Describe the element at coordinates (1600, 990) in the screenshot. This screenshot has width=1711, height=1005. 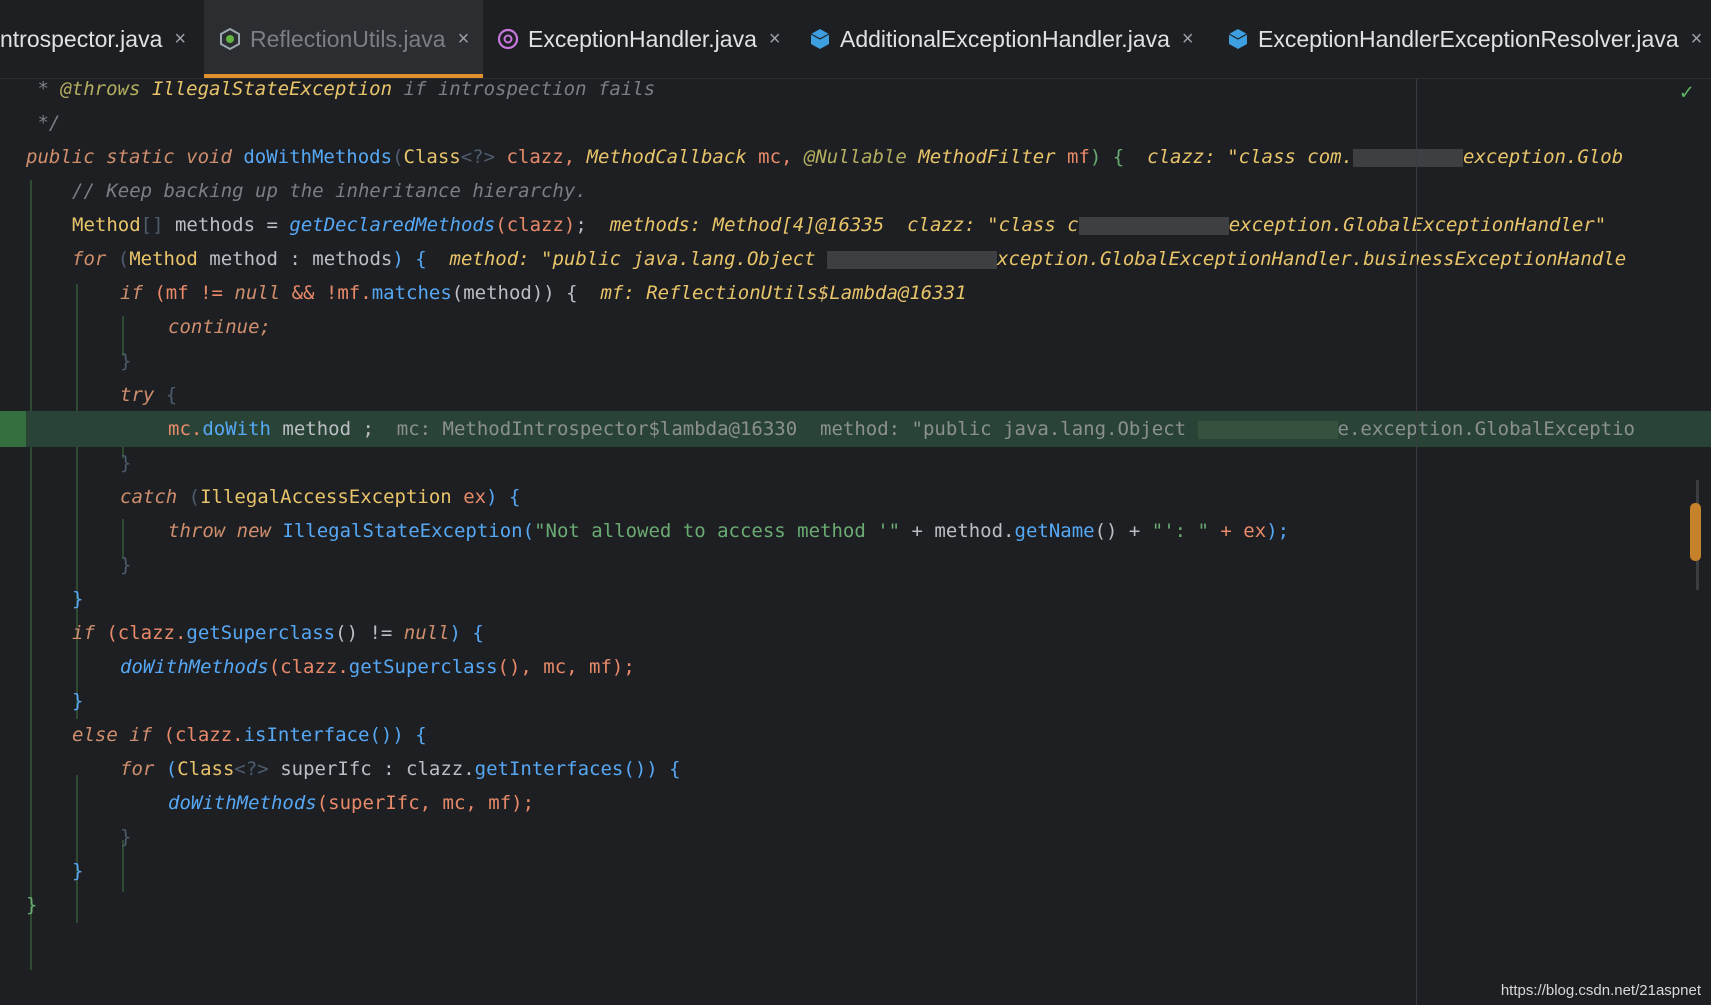
I see `watermark: https://blog.csdn.net/21aspnet` at that location.